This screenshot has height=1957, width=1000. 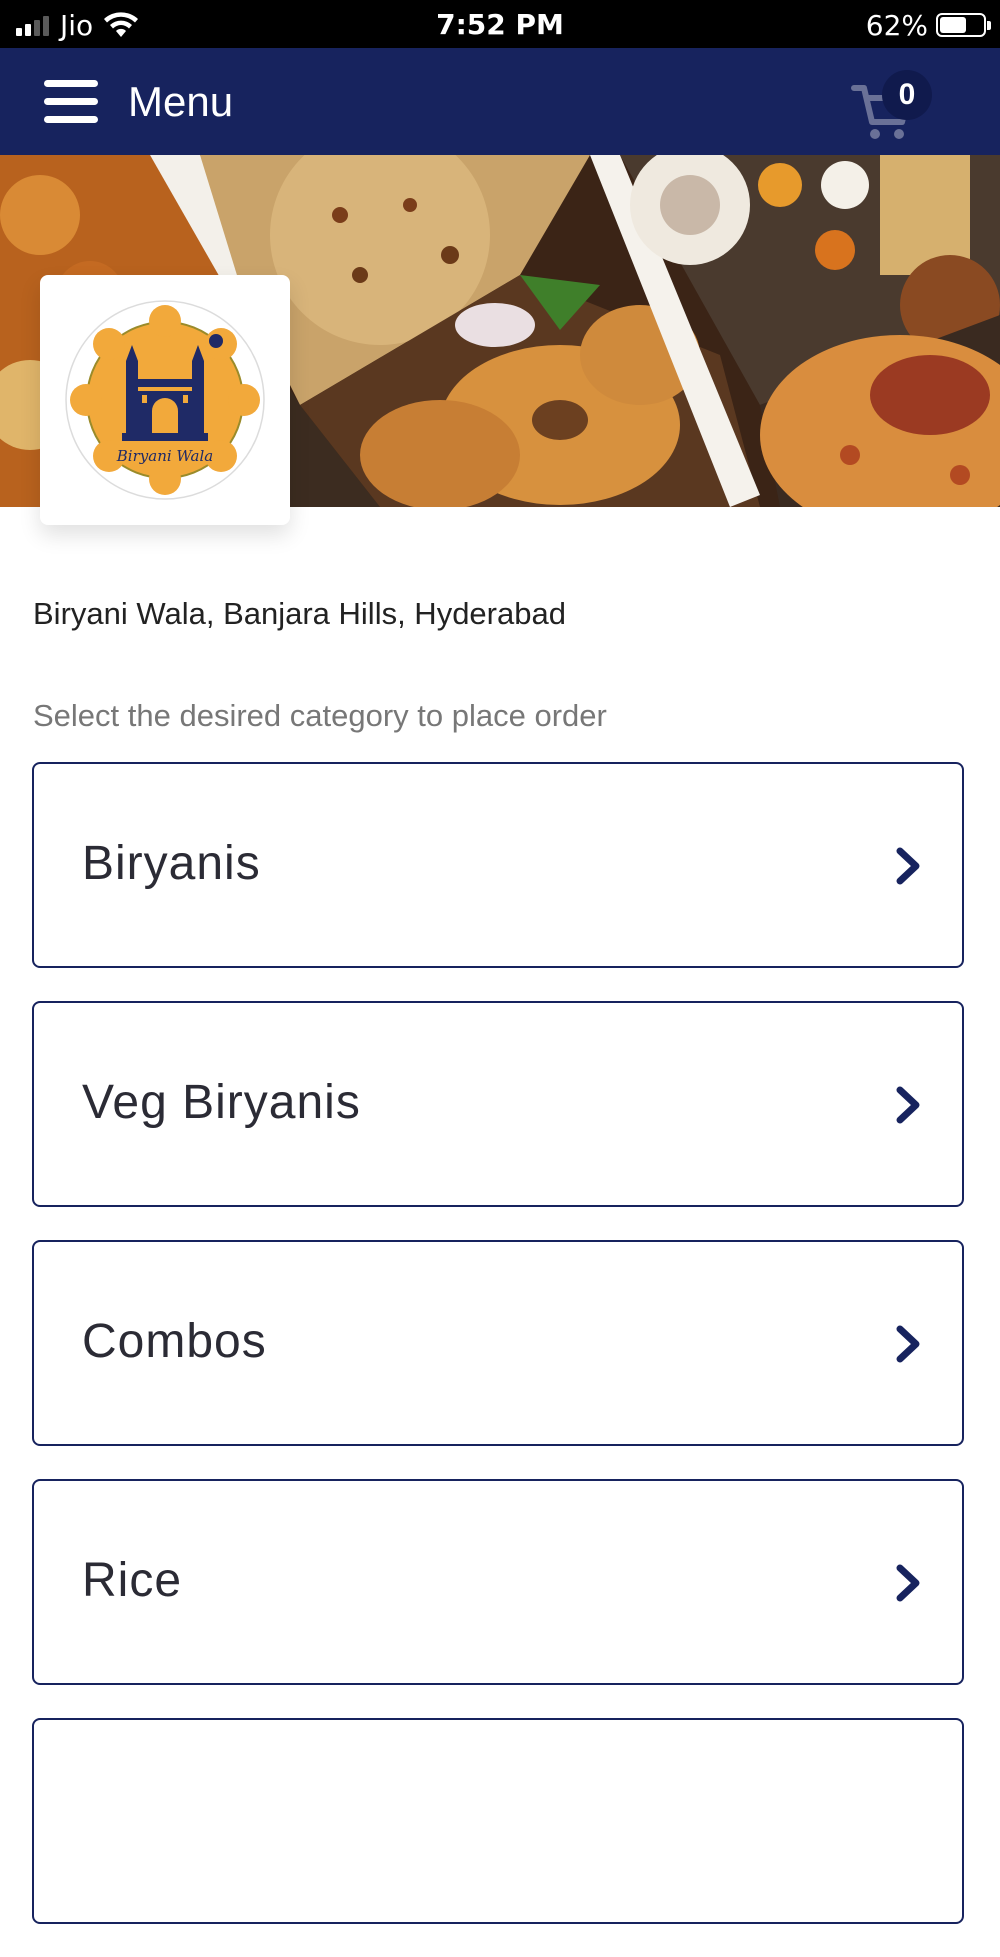 I want to click on category-item-veg-biryanis: Veg Biryanis, so click(x=498, y=1104).